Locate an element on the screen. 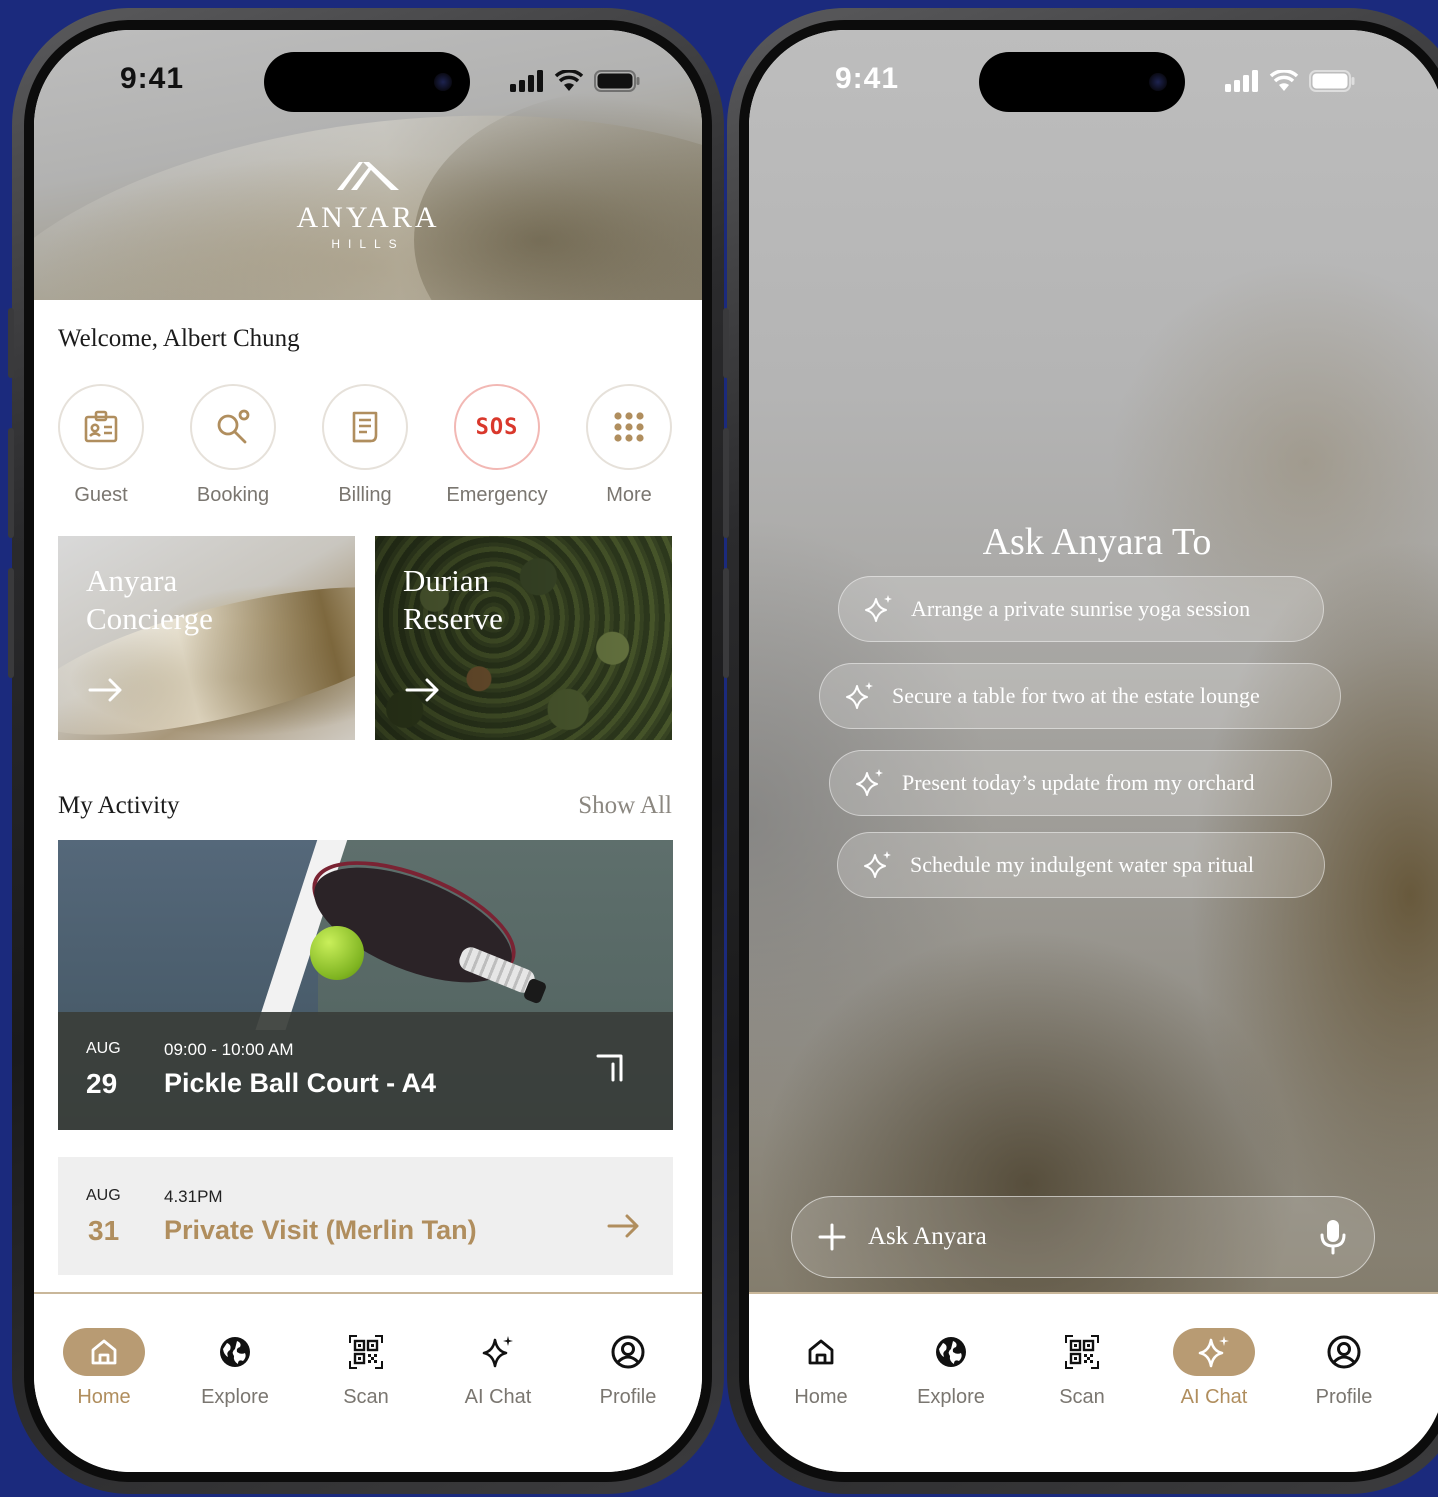 The image size is (1438, 1497). more-button is located at coordinates (629, 427).